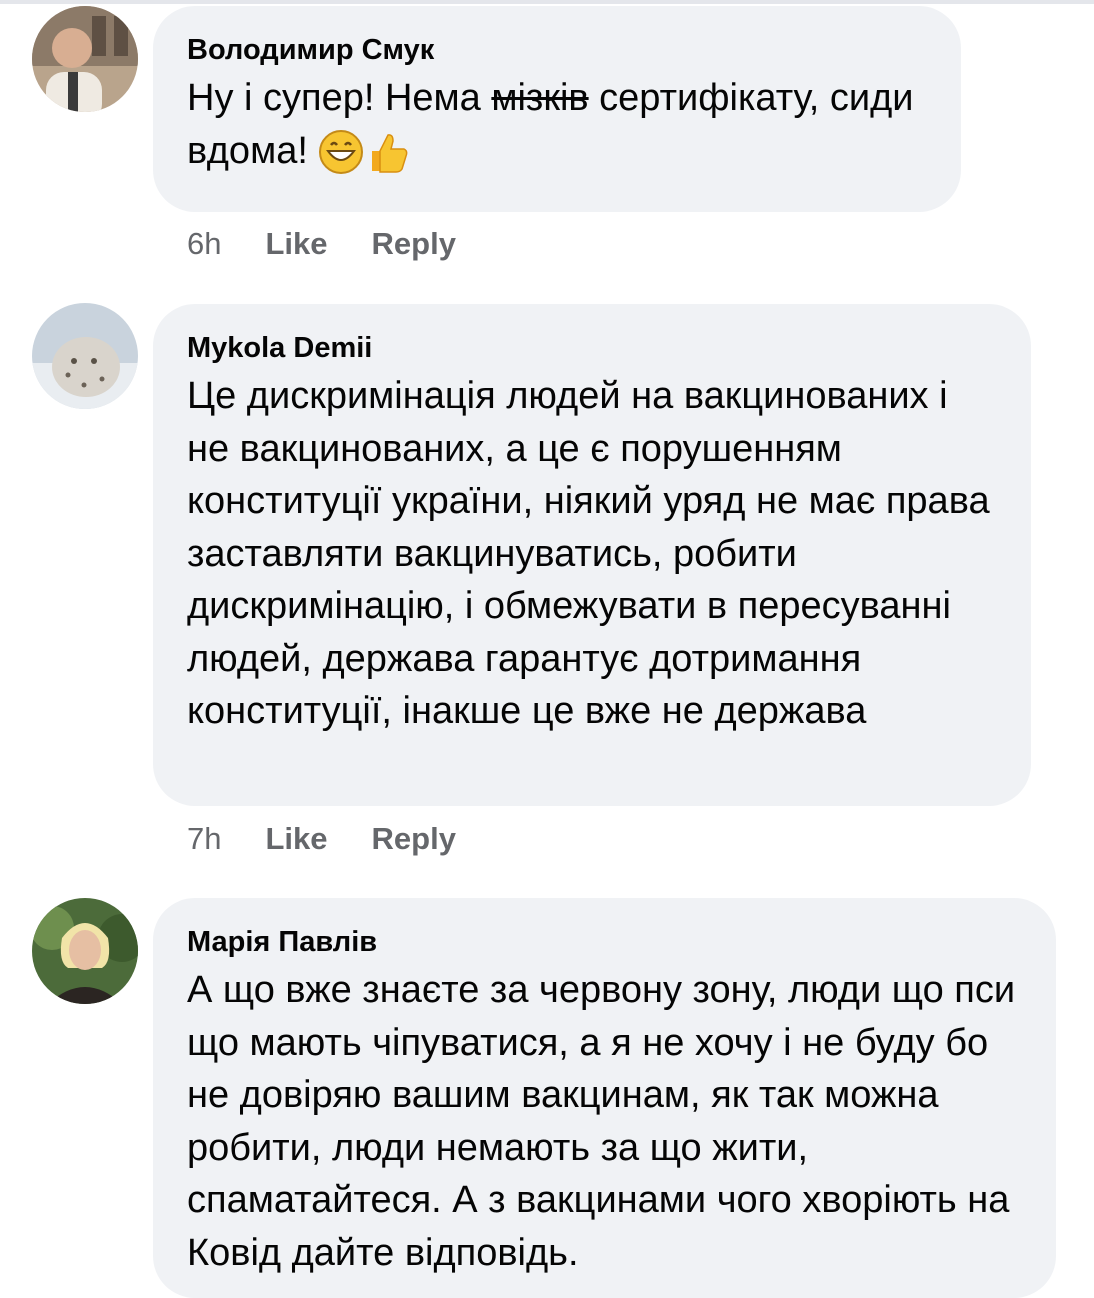  What do you see at coordinates (339, 98) in the screenshot?
I see `comment-text-part: Ну і супер! Нема` at bounding box center [339, 98].